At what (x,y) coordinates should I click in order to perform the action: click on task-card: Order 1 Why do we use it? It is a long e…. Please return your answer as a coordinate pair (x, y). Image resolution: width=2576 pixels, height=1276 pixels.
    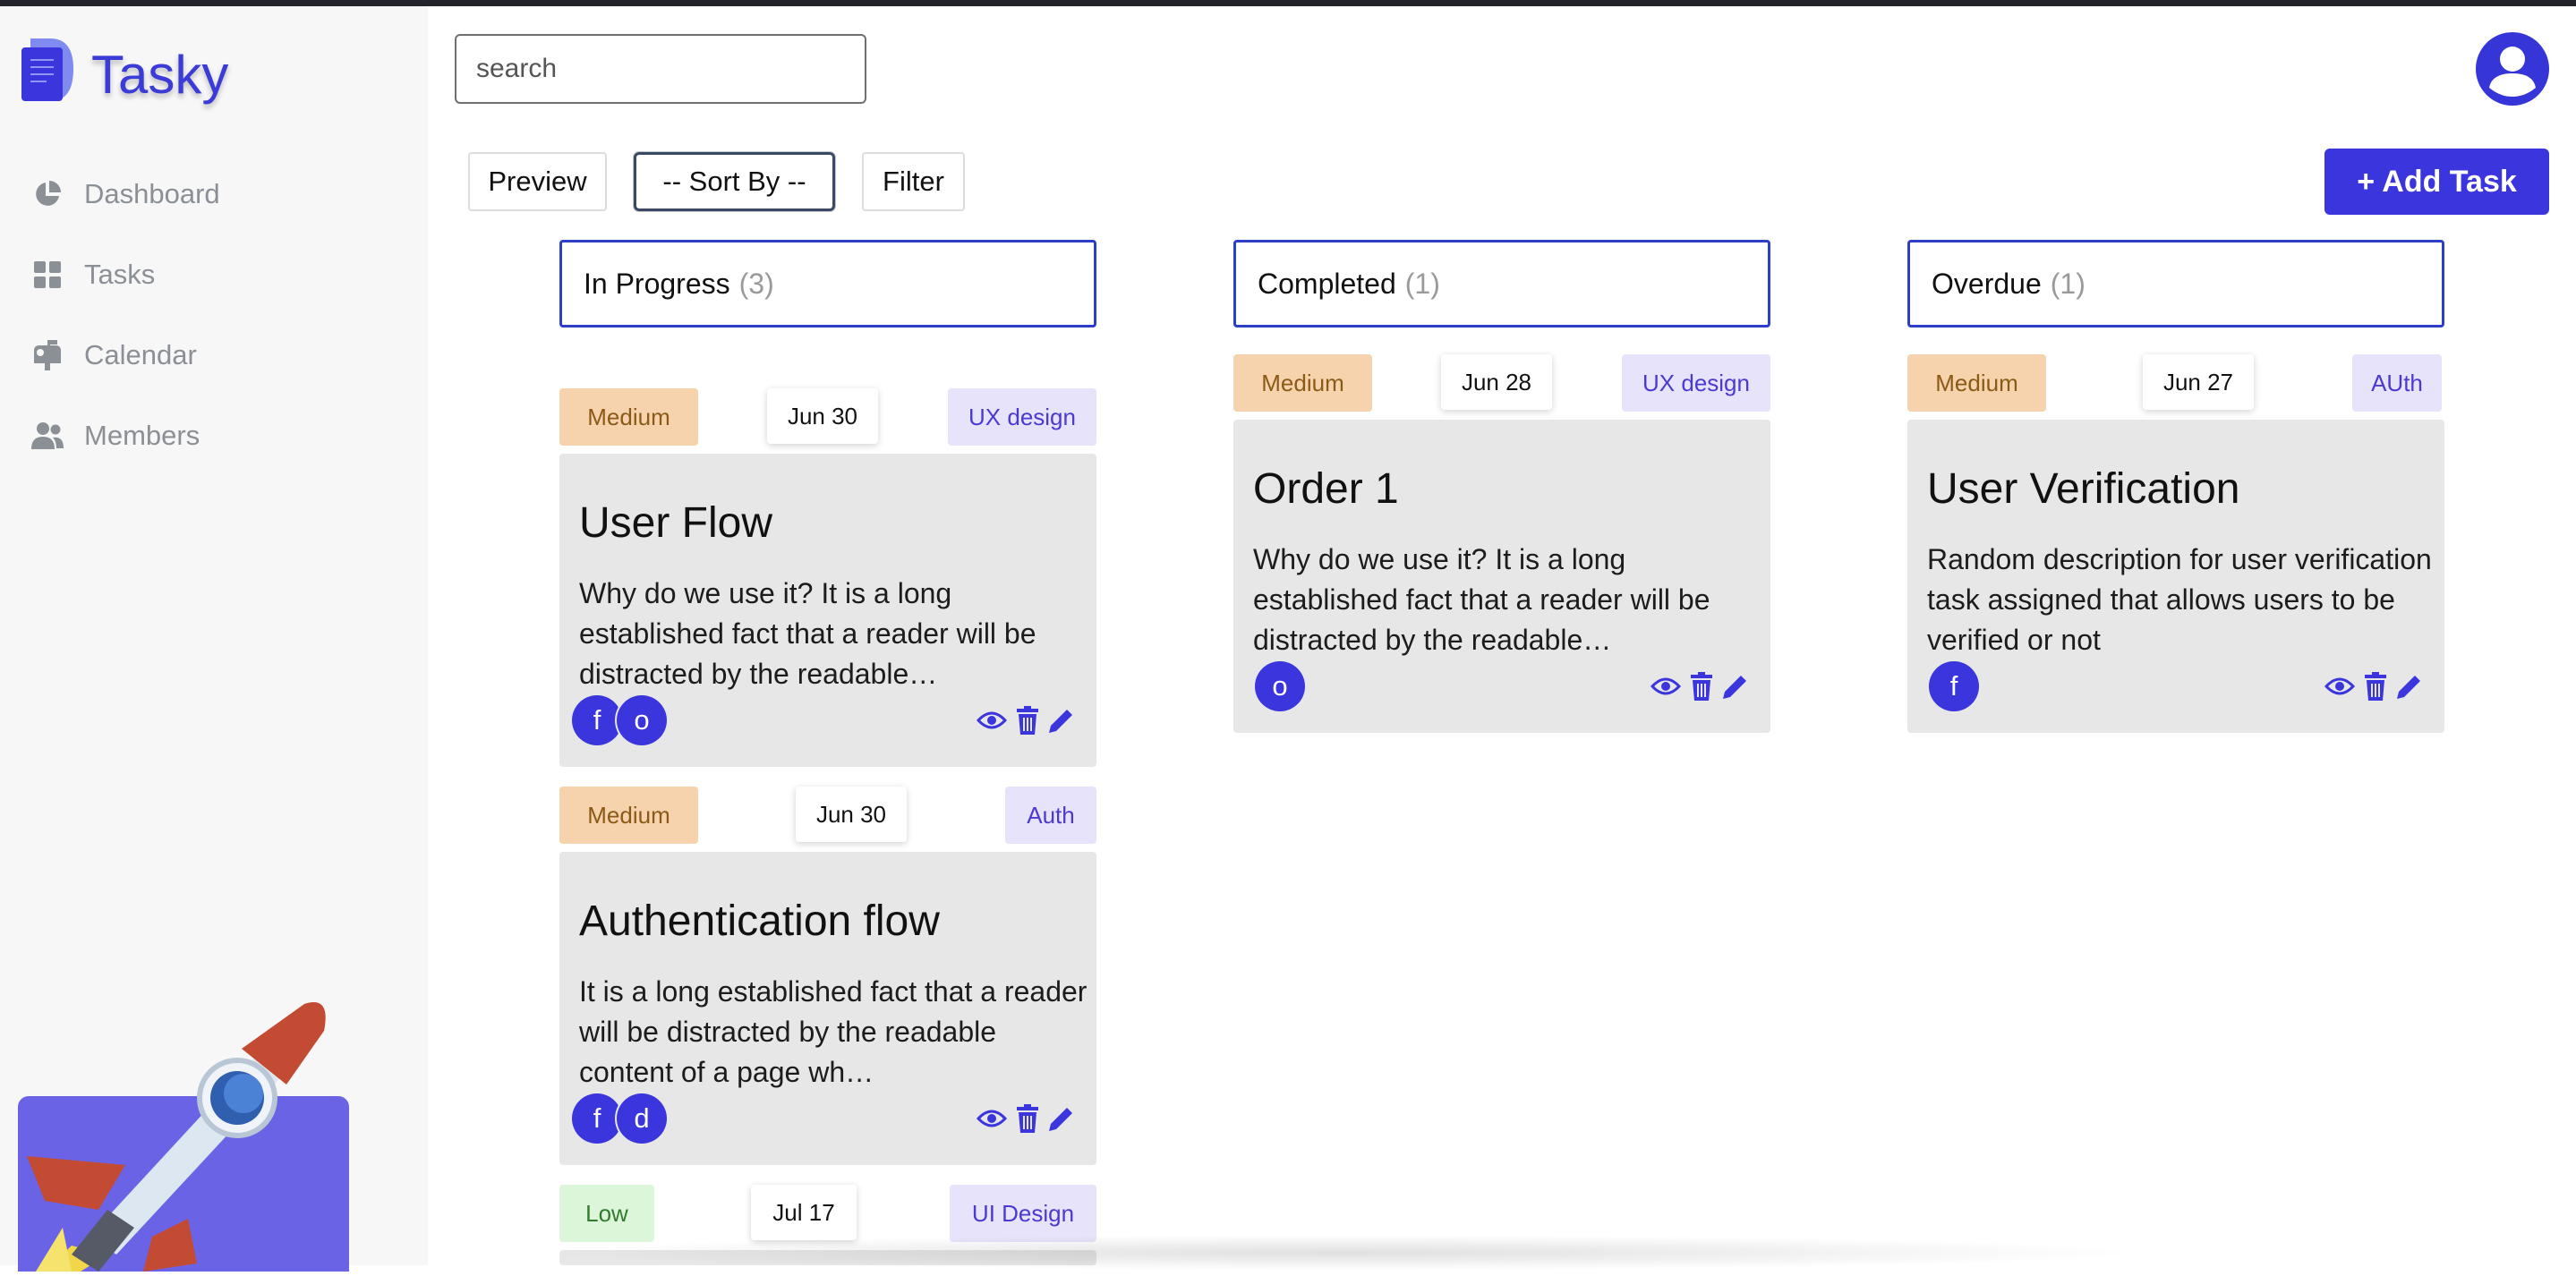
    Looking at the image, I should click on (1501, 576).